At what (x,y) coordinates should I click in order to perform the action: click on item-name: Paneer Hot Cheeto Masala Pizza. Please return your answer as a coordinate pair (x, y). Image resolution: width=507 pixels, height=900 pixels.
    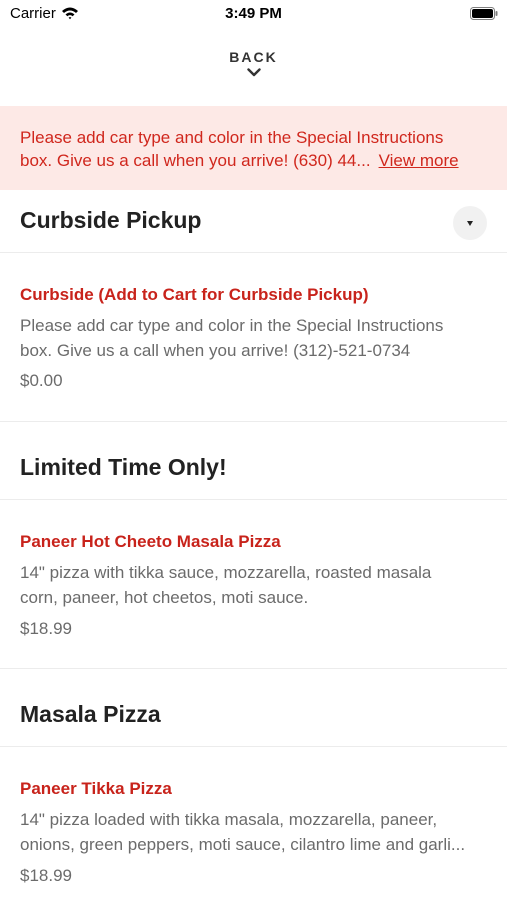
    Looking at the image, I should click on (150, 541).